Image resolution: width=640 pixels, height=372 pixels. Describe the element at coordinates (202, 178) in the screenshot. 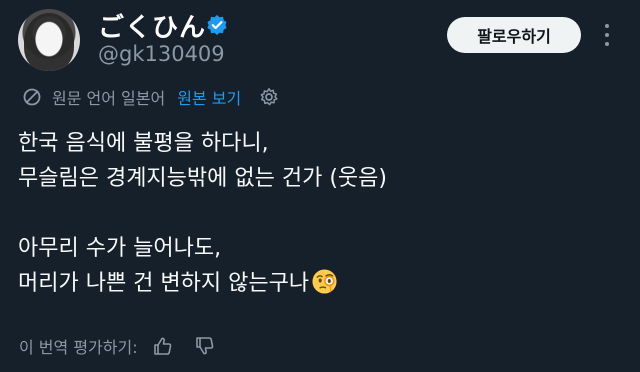

I see `tweet-line: 무슬림은 경계지능밖에 없는 건가 (웃음)` at that location.